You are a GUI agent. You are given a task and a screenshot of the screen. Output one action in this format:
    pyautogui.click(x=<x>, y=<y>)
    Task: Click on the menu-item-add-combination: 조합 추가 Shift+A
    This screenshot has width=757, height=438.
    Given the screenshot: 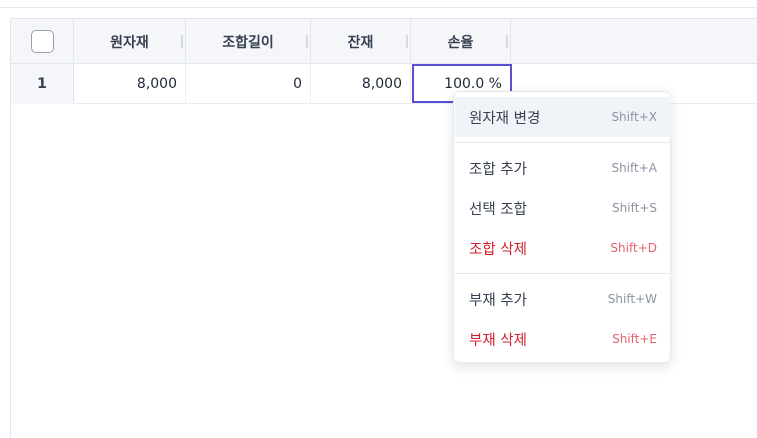 What is the action you would take?
    pyautogui.click(x=563, y=168)
    